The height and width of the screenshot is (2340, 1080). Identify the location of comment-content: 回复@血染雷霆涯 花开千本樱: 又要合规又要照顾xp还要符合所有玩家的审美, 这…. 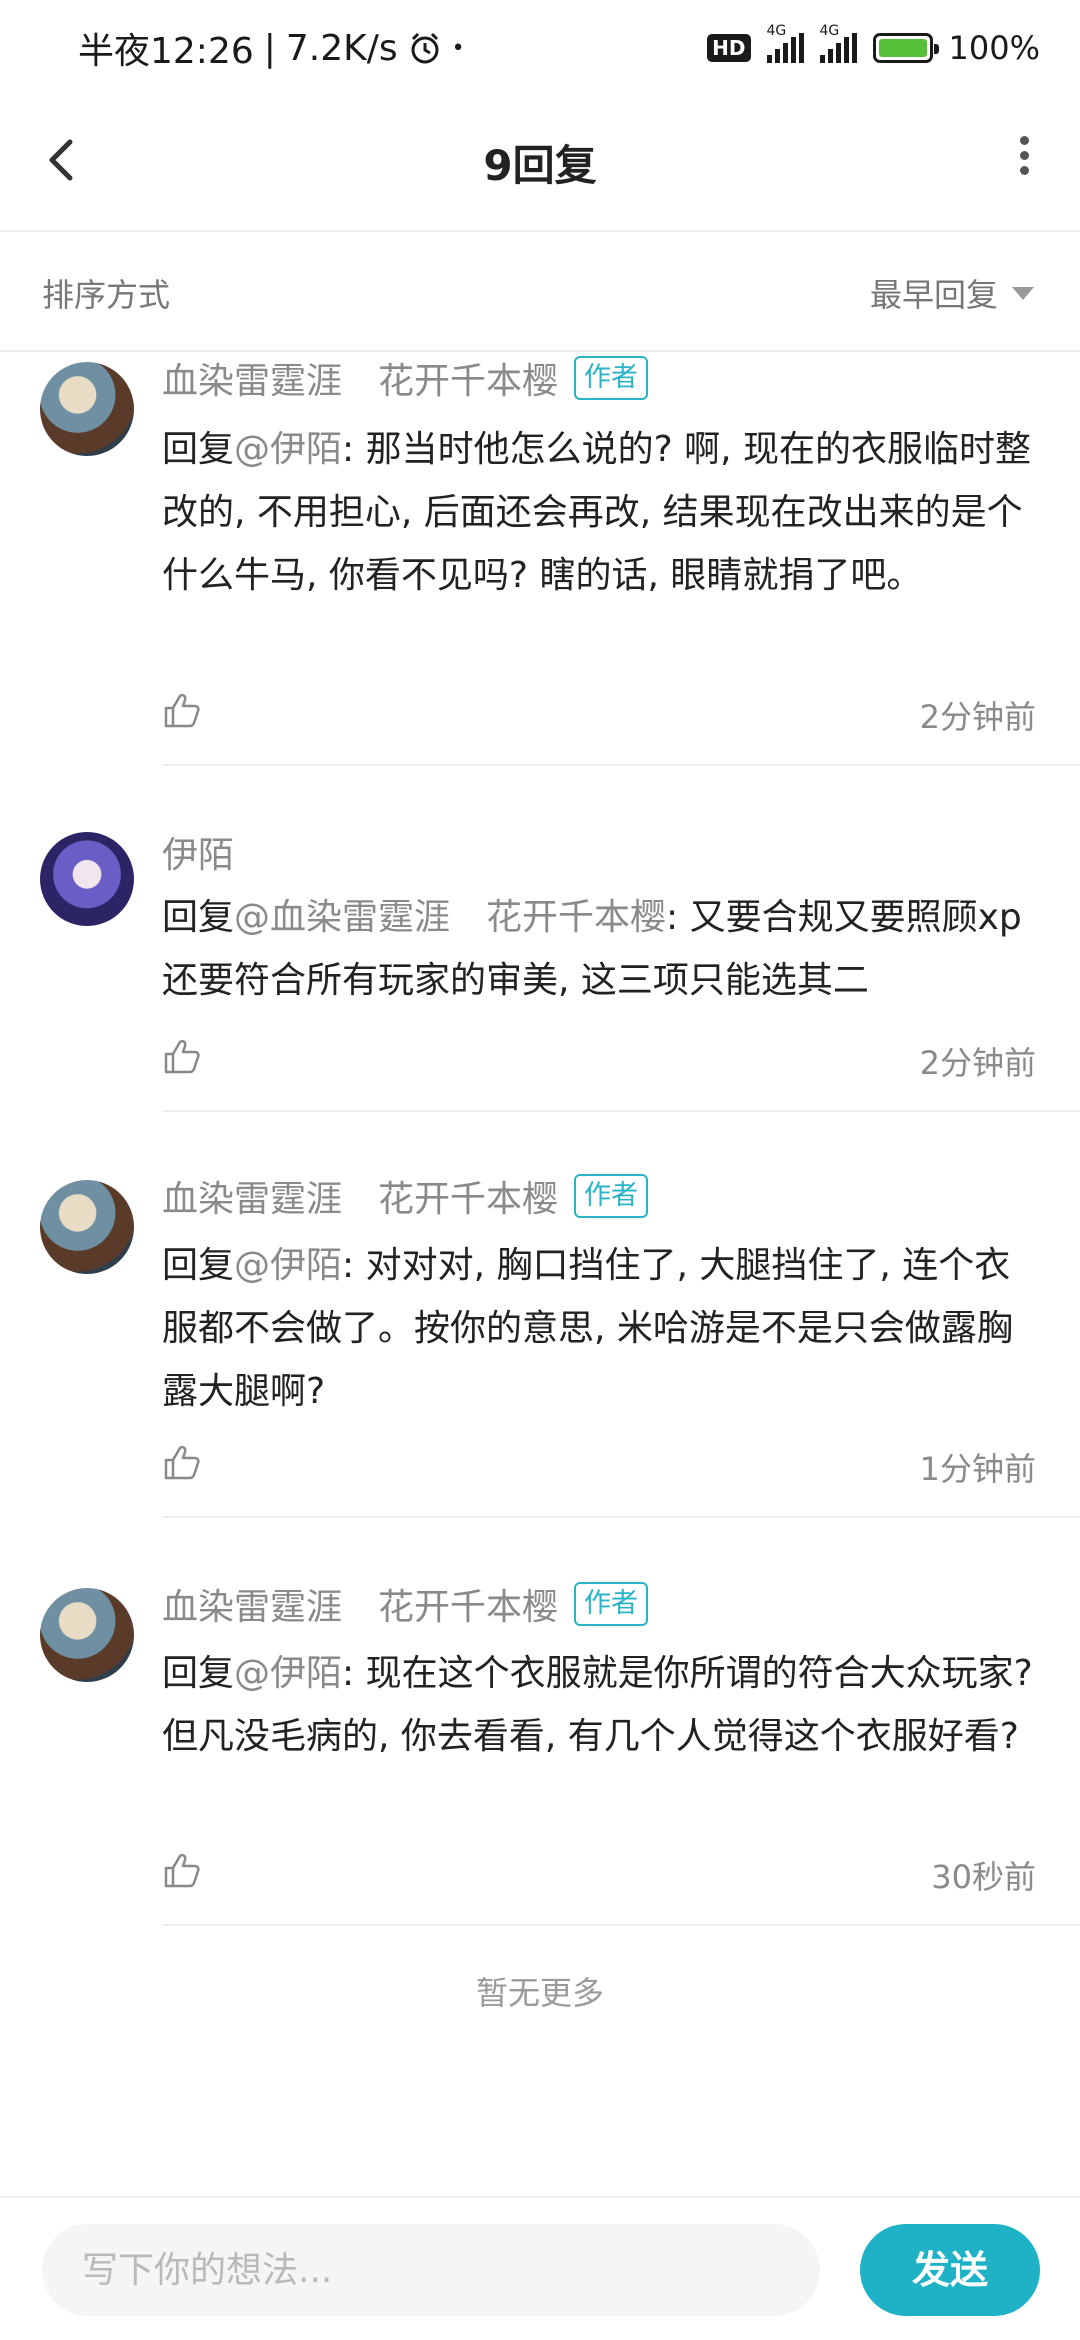
(602, 949).